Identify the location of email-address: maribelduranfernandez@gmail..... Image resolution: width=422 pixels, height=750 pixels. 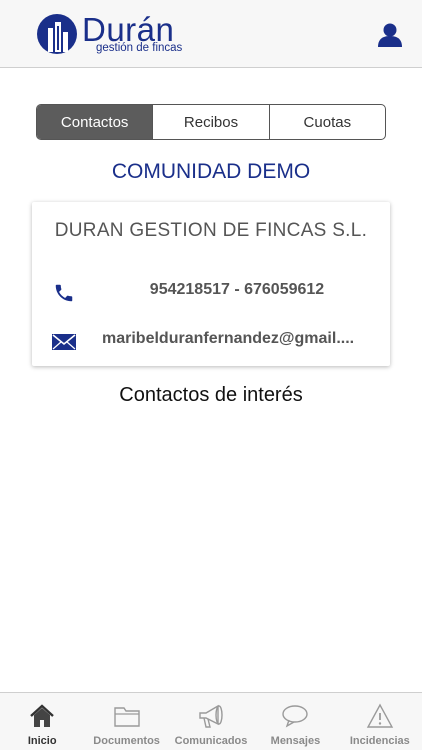
(228, 338).